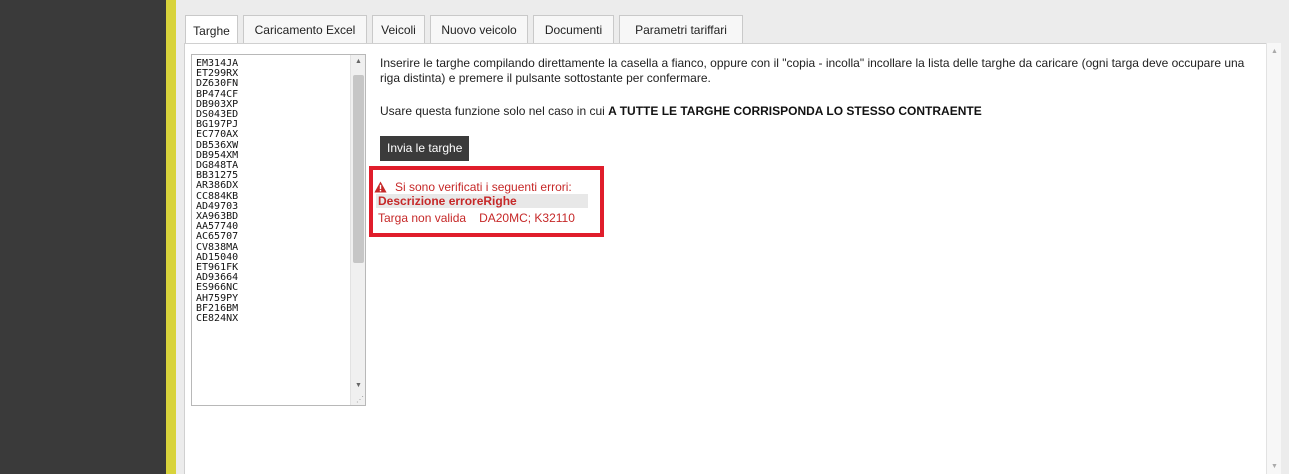 The width and height of the screenshot is (1289, 474). What do you see at coordinates (479, 29) in the screenshot?
I see `tab-nuovo-veicolo: Nuovo veicolo` at bounding box center [479, 29].